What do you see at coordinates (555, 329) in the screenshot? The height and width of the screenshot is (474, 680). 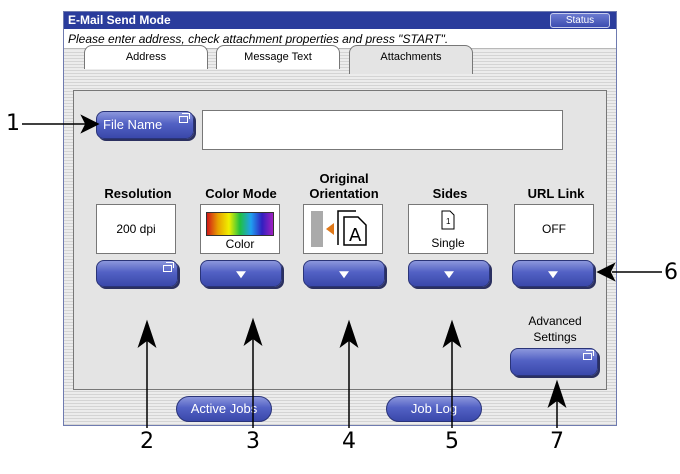 I see `advanced-settings-label: Advanced Settings` at bounding box center [555, 329].